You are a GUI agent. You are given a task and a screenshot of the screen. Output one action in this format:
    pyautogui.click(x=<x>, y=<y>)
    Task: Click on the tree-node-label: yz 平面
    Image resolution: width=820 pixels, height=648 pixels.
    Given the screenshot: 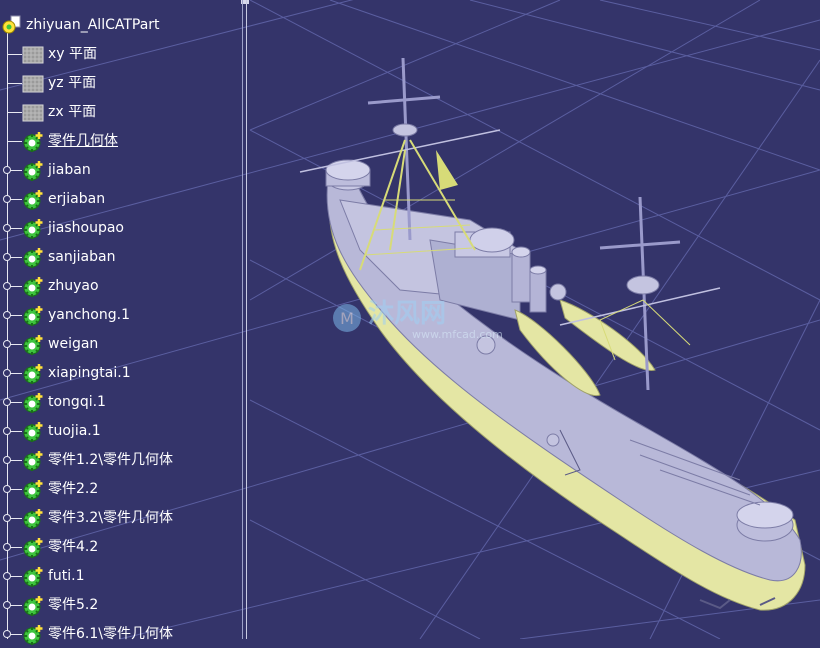 What is the action you would take?
    pyautogui.click(x=72, y=83)
    